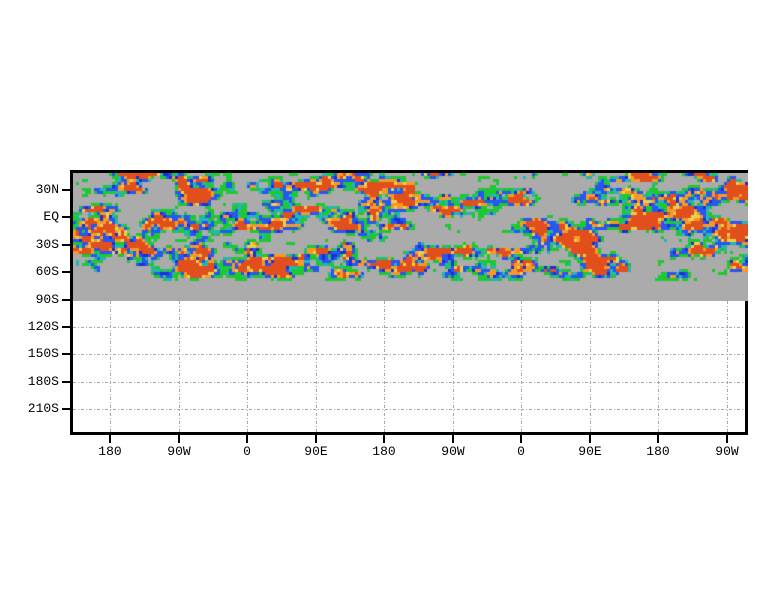  Describe the element at coordinates (47, 189) in the screenshot. I see `y-axis-label: 30N` at that location.